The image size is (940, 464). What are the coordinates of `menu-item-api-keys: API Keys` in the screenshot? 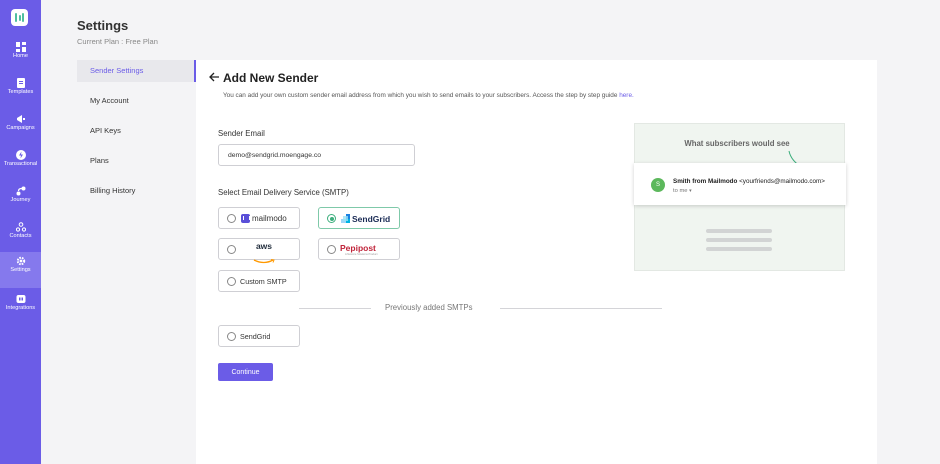 It's located at (136, 135).